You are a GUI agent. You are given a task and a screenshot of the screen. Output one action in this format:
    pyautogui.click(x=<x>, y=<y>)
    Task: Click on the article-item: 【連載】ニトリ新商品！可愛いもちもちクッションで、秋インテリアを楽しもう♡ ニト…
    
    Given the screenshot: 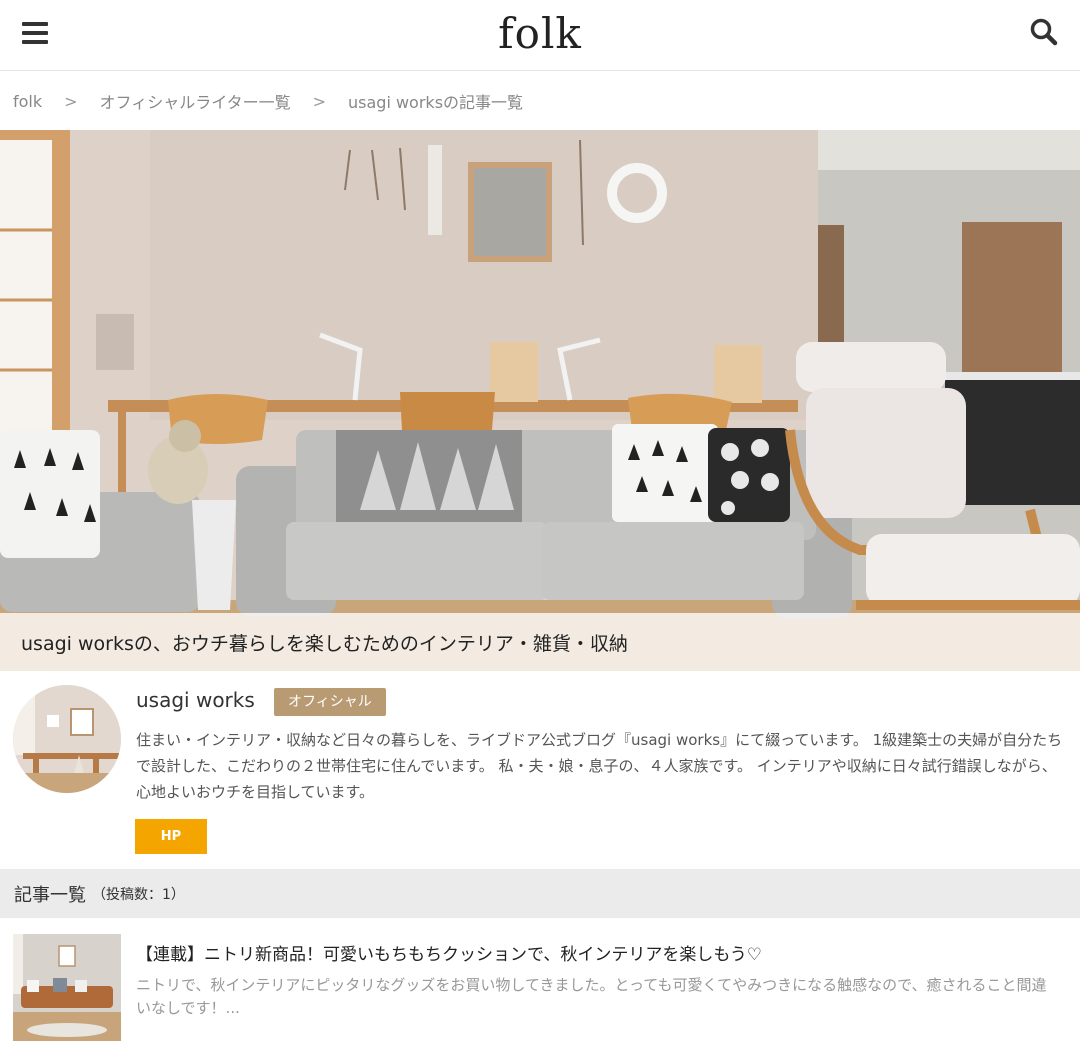 What is the action you would take?
    pyautogui.click(x=540, y=984)
    